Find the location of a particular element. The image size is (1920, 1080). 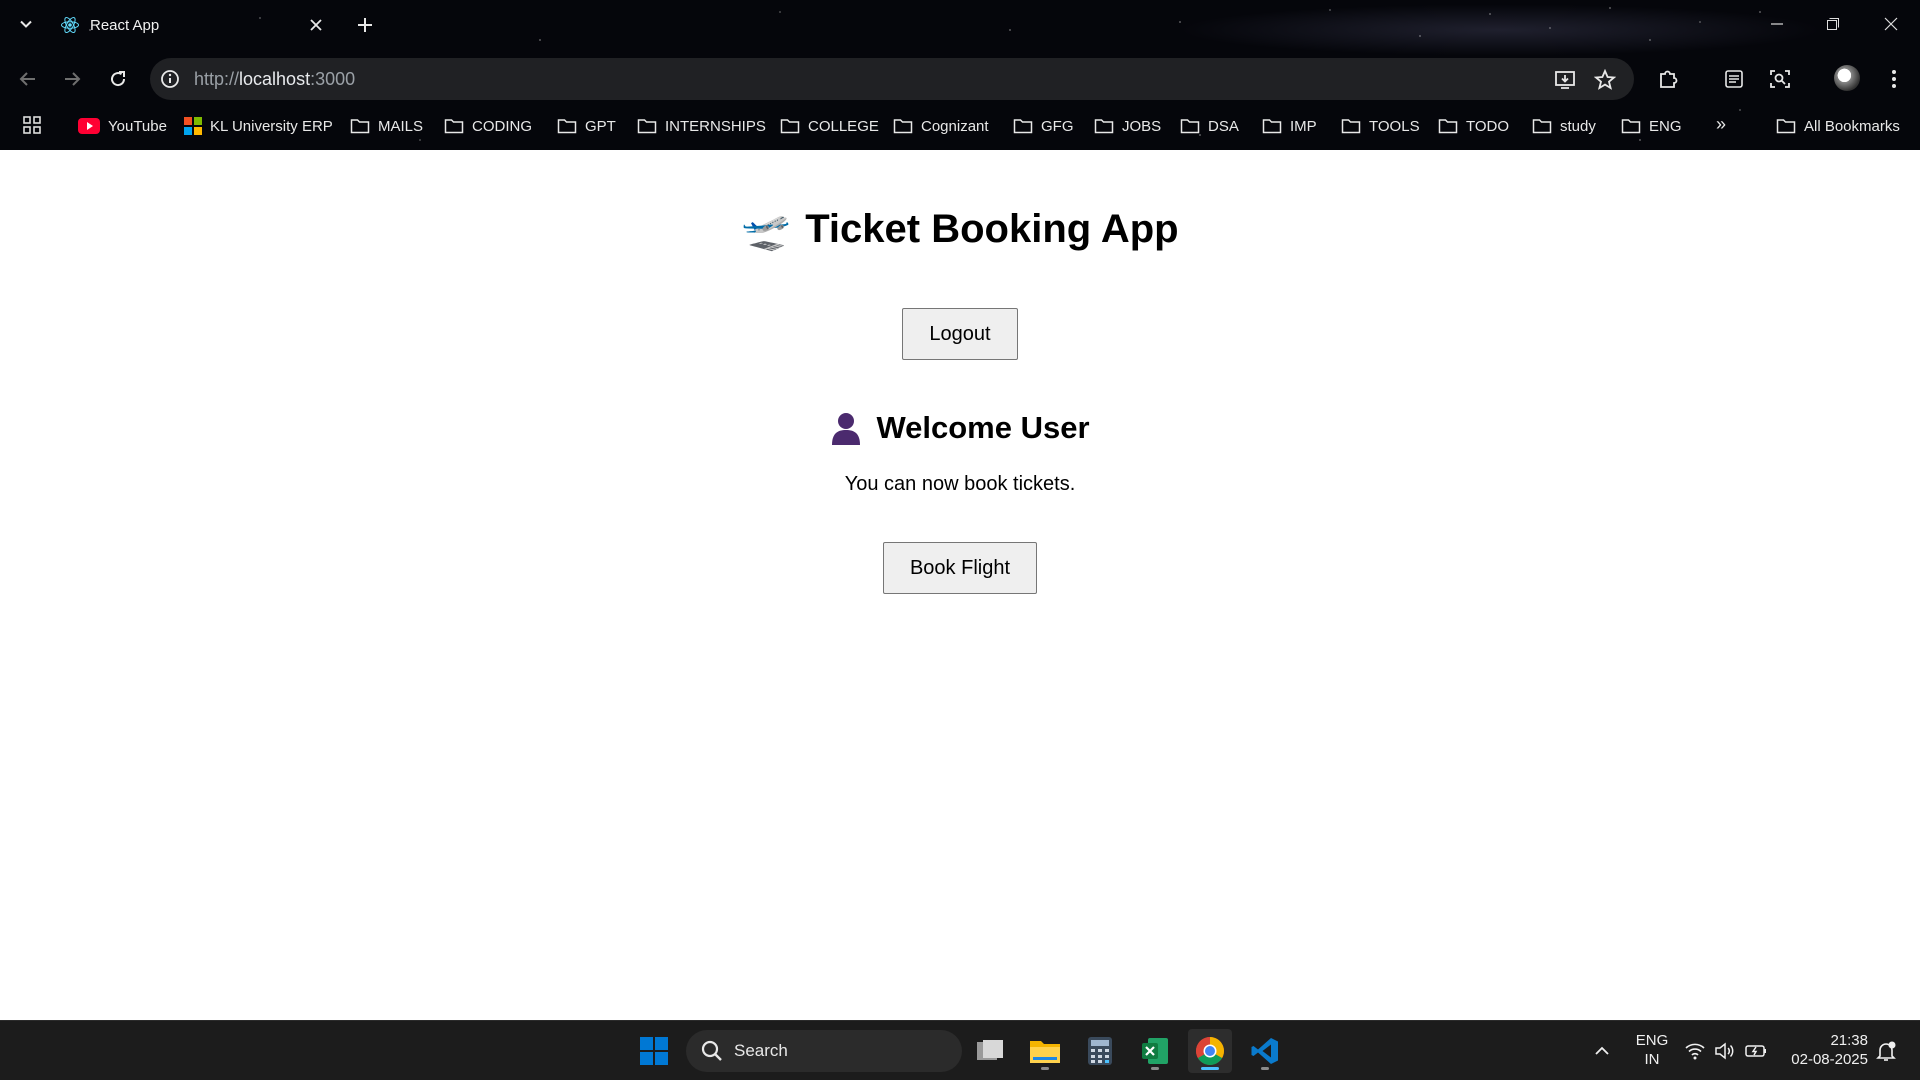

bookmark-folder-gfg: GFG is located at coordinates (1043, 126).